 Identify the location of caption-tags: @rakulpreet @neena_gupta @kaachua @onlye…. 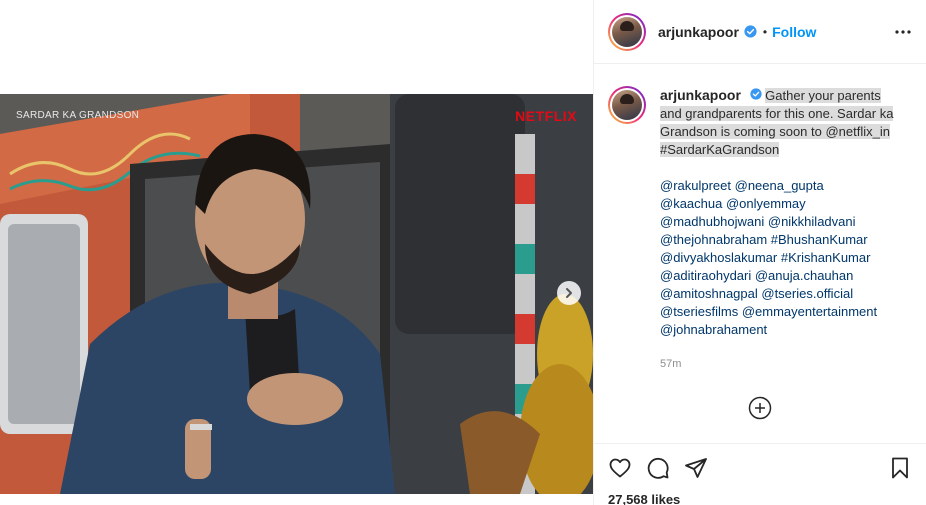
(780, 258).